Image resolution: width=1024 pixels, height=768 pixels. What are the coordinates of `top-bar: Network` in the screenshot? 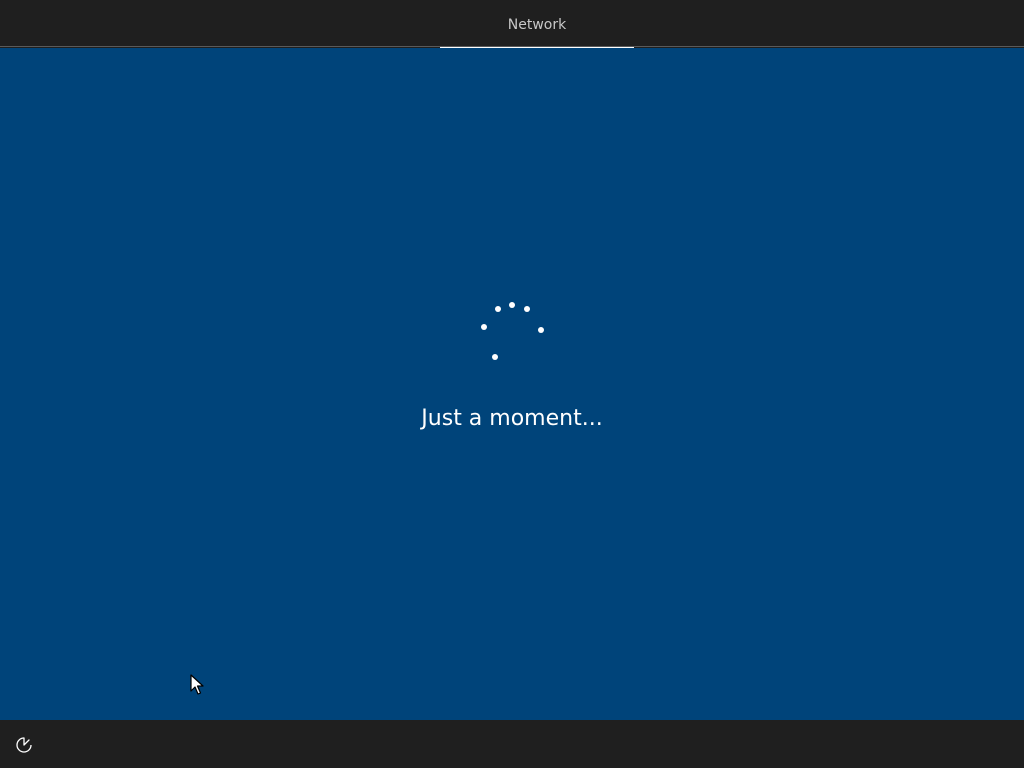 It's located at (512, 24).